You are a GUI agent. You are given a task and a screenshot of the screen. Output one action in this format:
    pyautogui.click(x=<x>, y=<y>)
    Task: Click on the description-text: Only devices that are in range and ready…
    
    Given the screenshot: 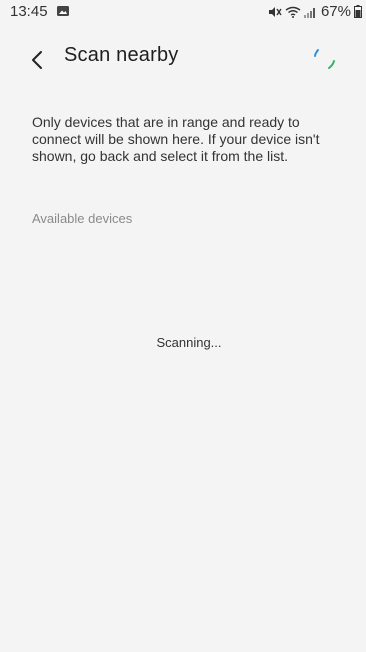 What is the action you would take?
    pyautogui.click(x=176, y=139)
    